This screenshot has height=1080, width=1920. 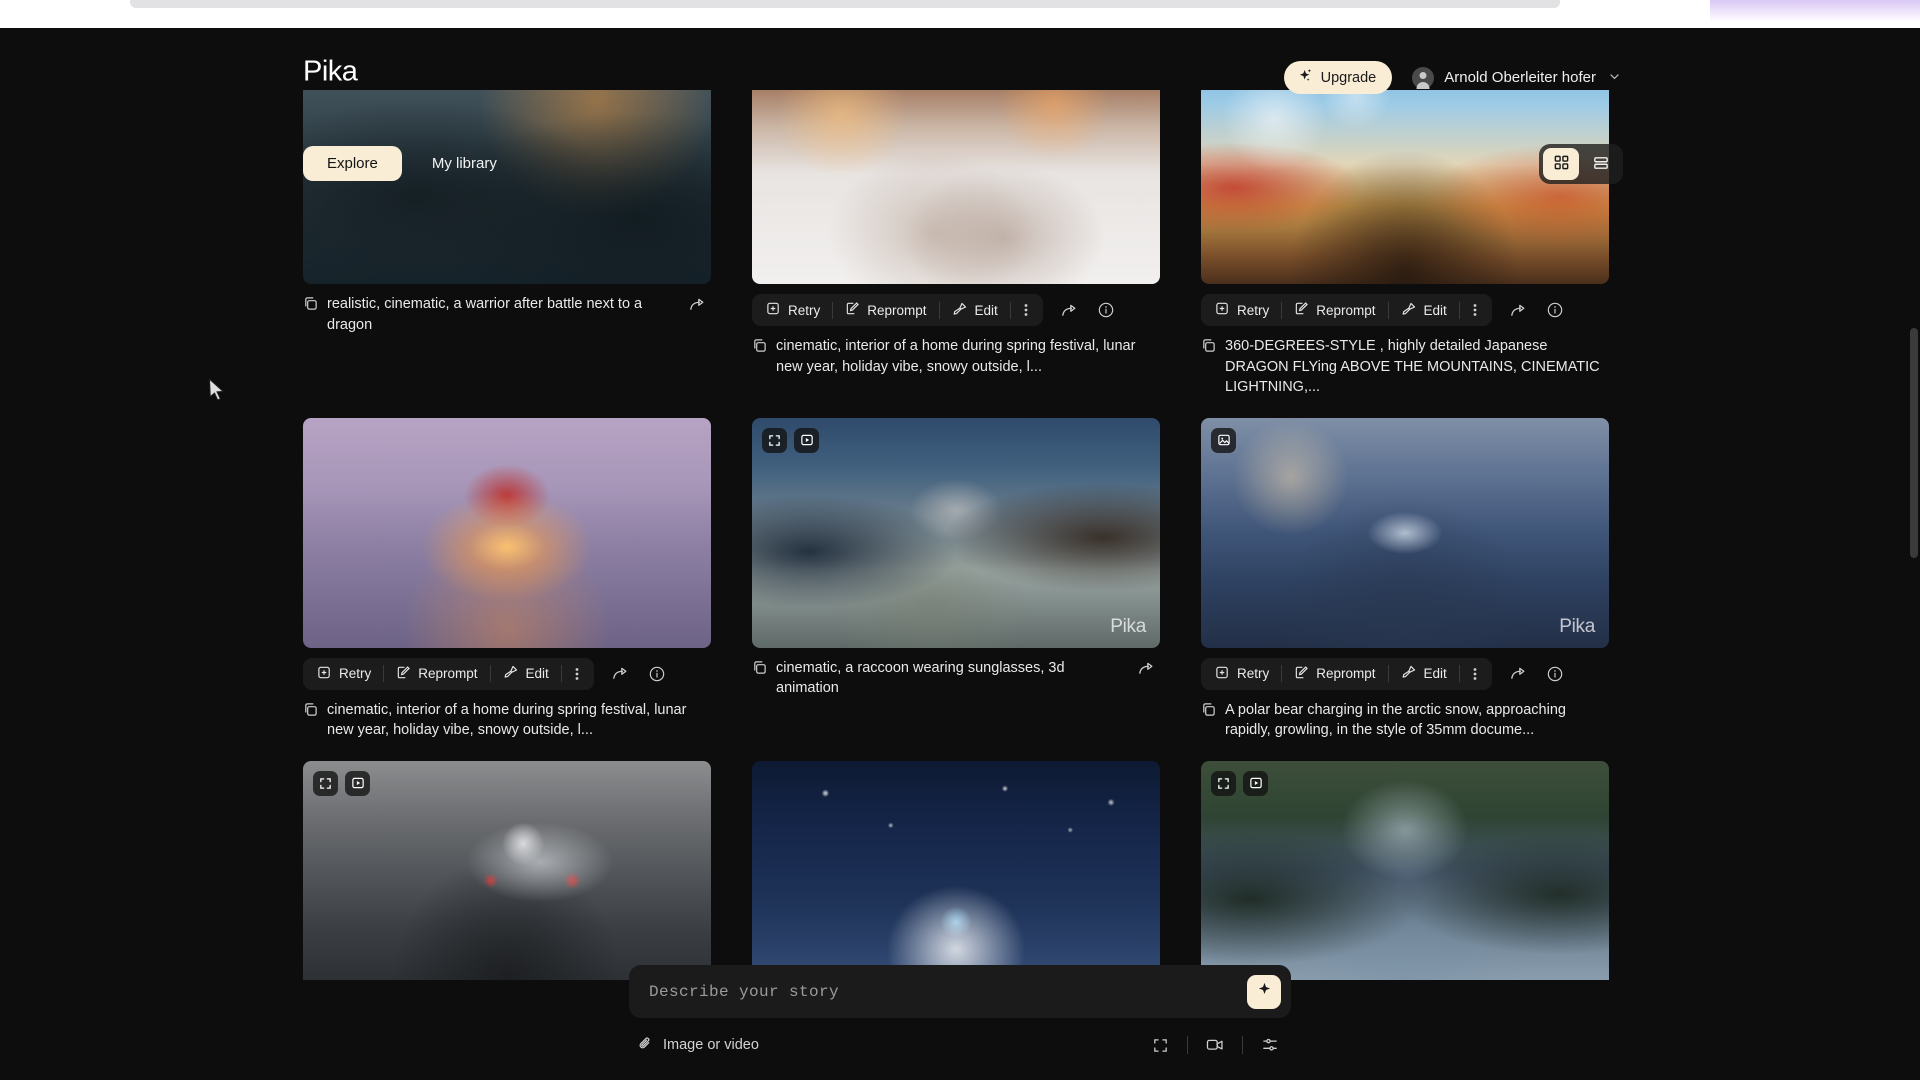 I want to click on composer: Image or video, so click(x=960, y=1011).